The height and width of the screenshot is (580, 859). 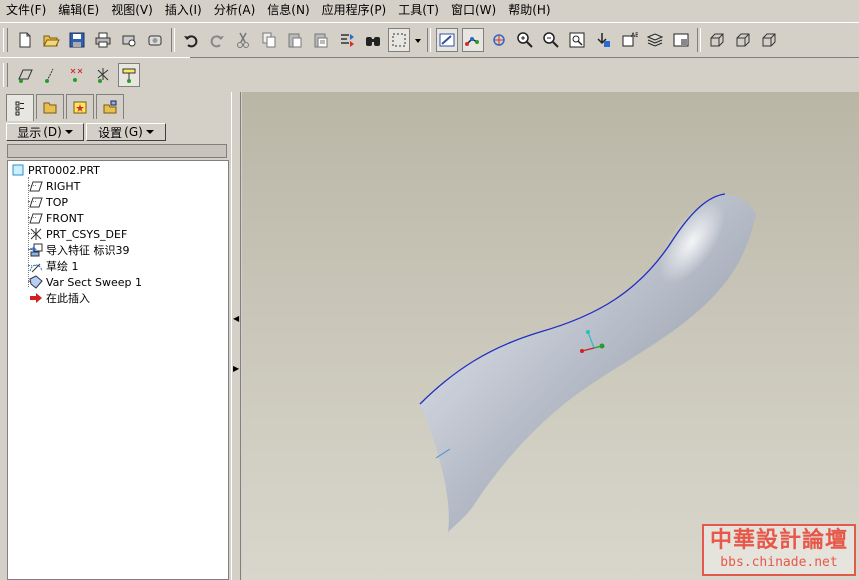 I want to click on sweep-icon, so click(x=36, y=282).